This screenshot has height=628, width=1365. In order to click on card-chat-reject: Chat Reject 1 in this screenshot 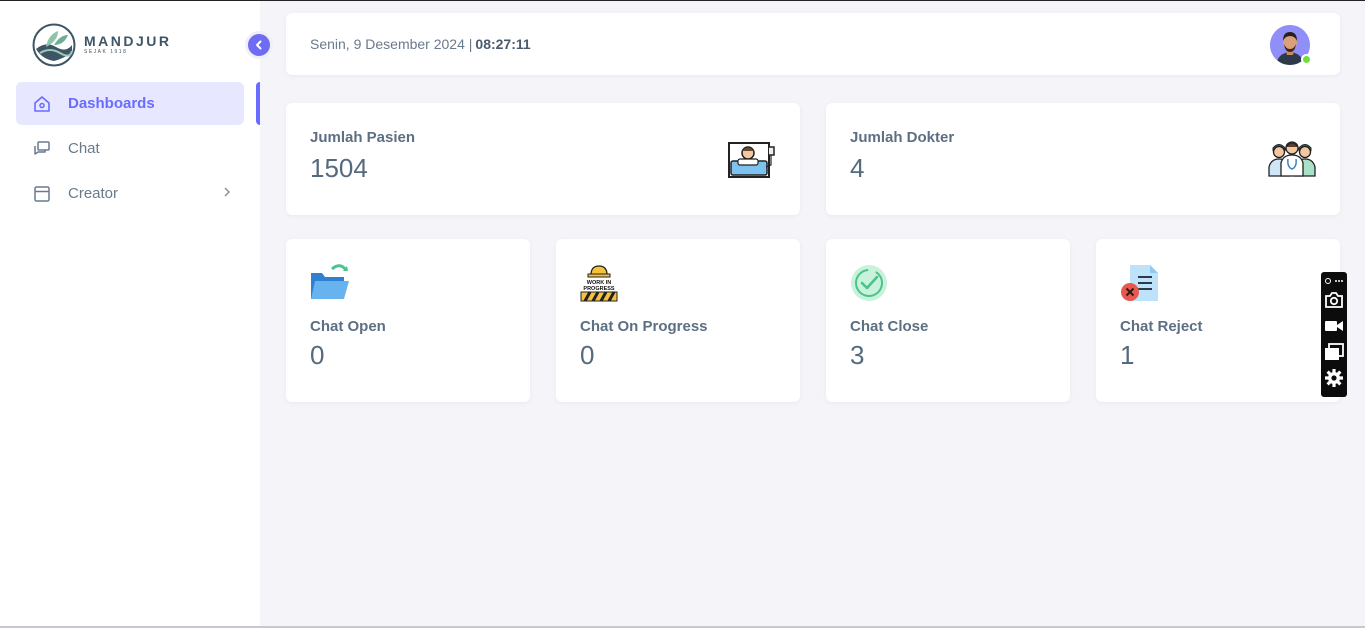, I will do `click(1218, 320)`.